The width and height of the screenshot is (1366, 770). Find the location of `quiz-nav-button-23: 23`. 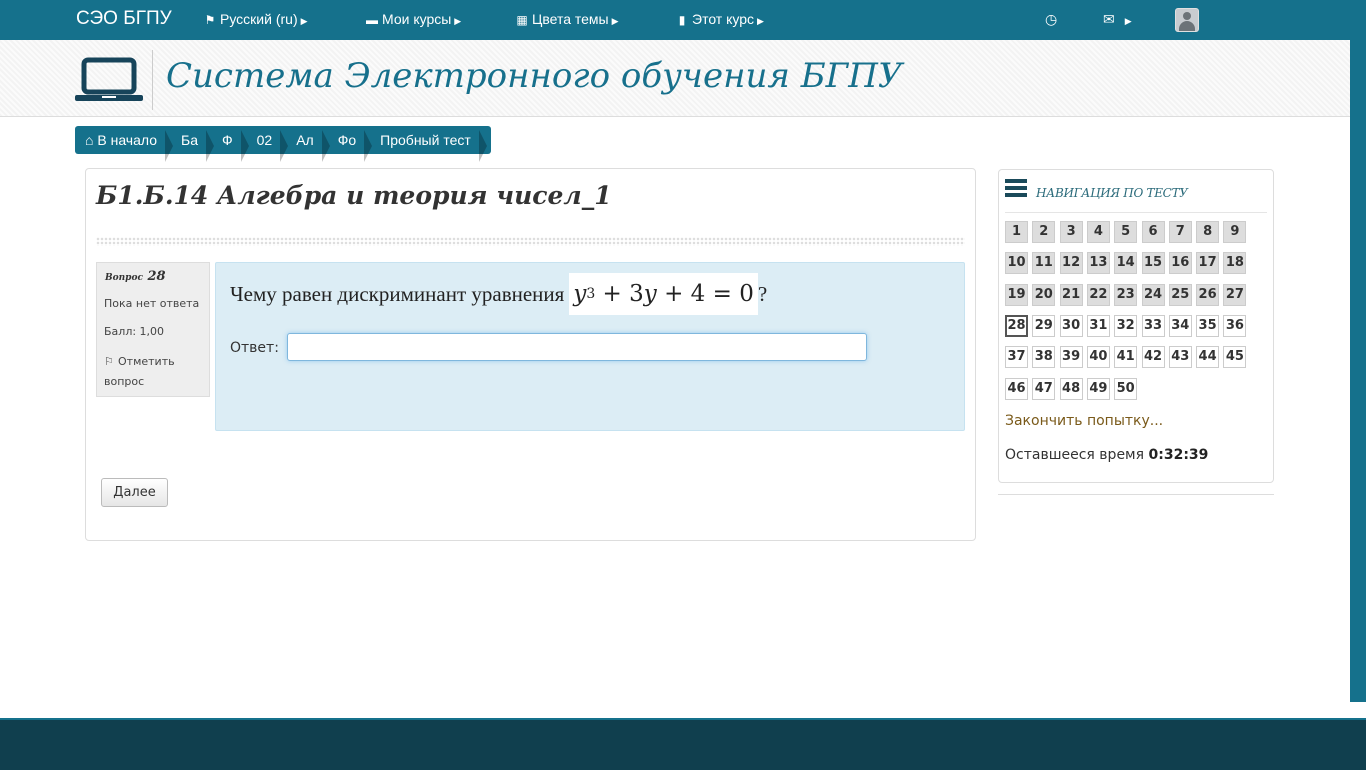

quiz-nav-button-23: 23 is located at coordinates (1126, 294).